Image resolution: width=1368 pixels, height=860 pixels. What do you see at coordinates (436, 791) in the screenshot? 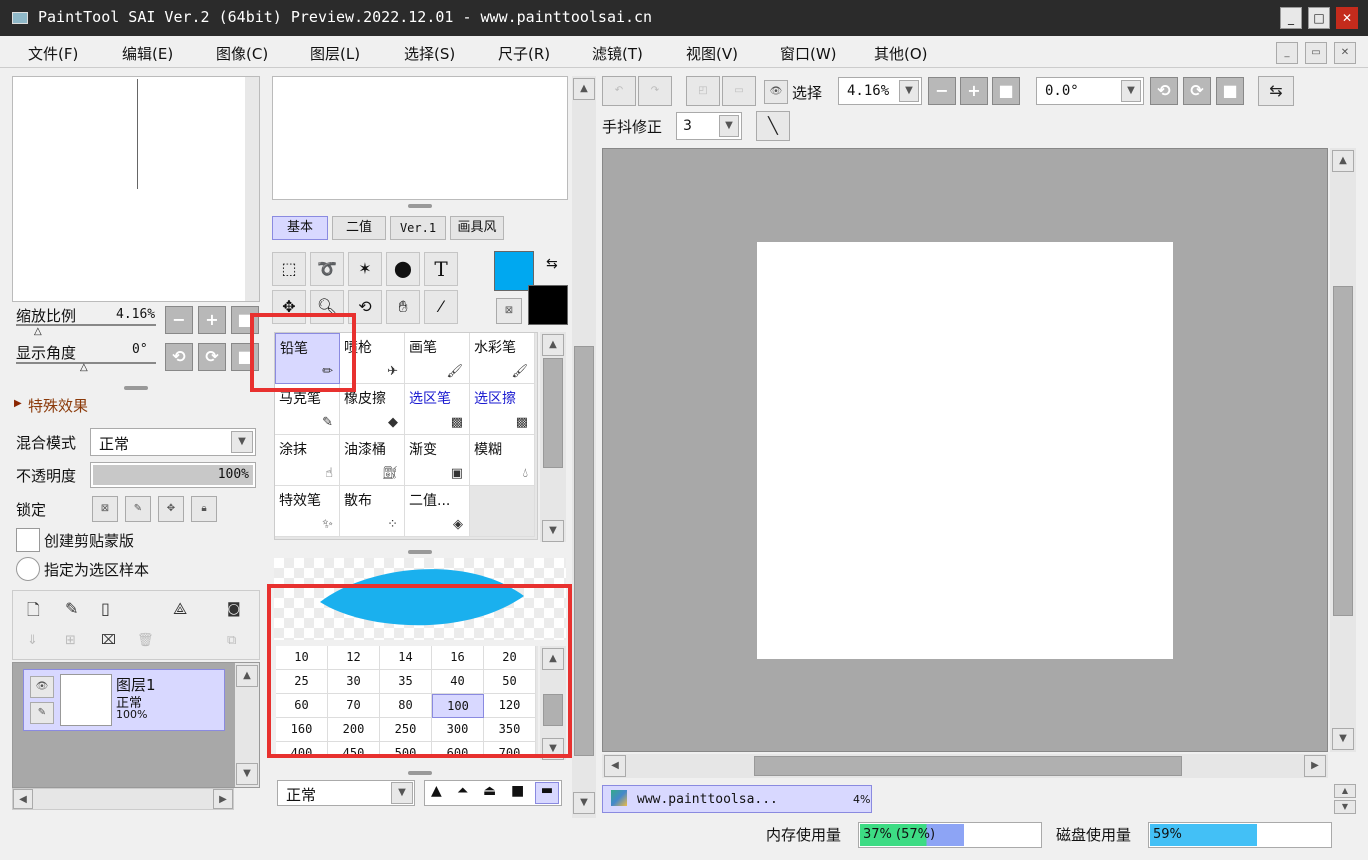
I see `shape-1-icon: ▲` at bounding box center [436, 791].